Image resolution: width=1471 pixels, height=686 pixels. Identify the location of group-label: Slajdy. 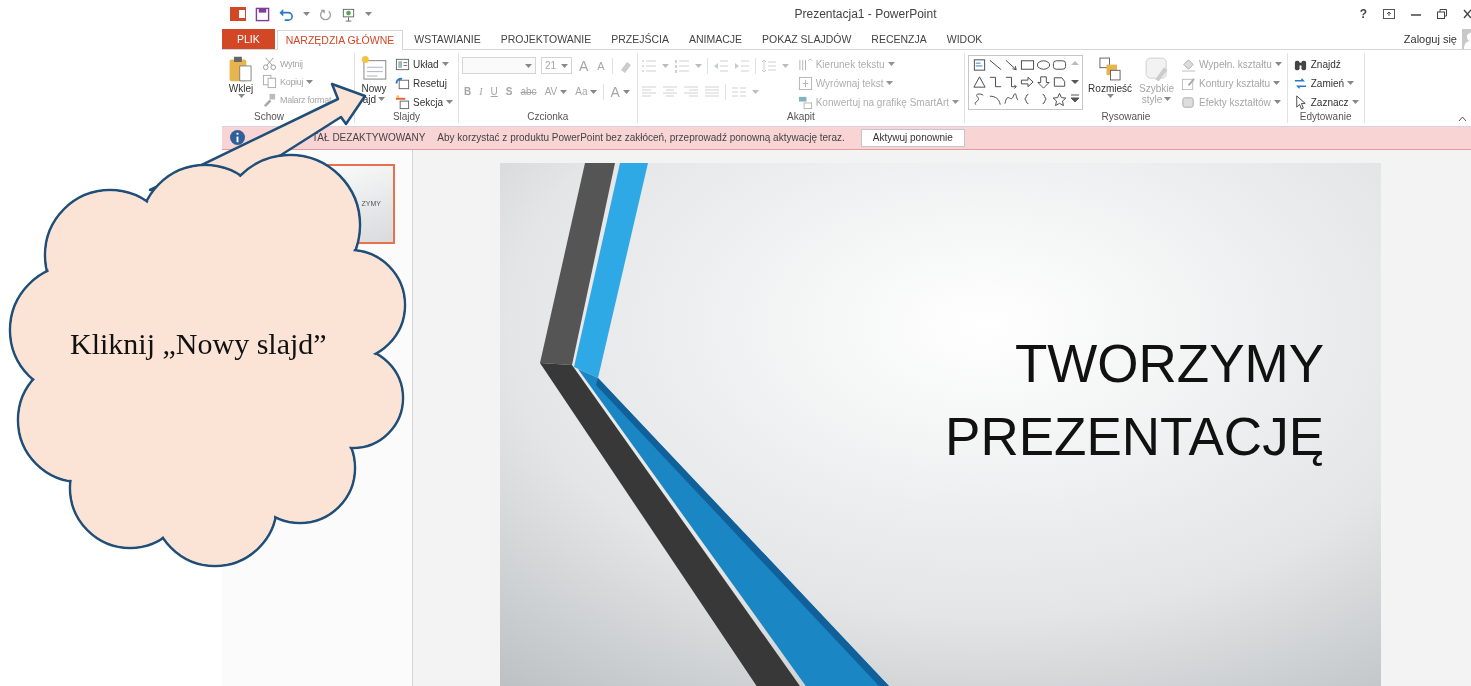
(406, 116).